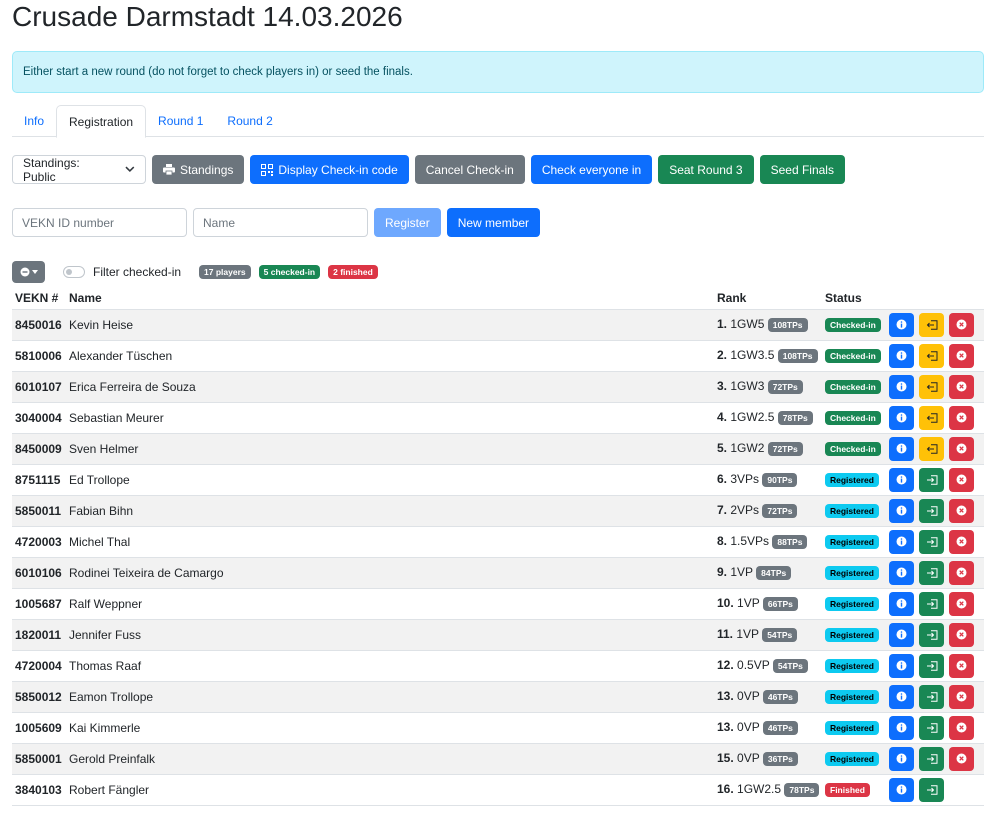 The image size is (993, 813). I want to click on tab-round-2: Round 2, so click(249, 121).